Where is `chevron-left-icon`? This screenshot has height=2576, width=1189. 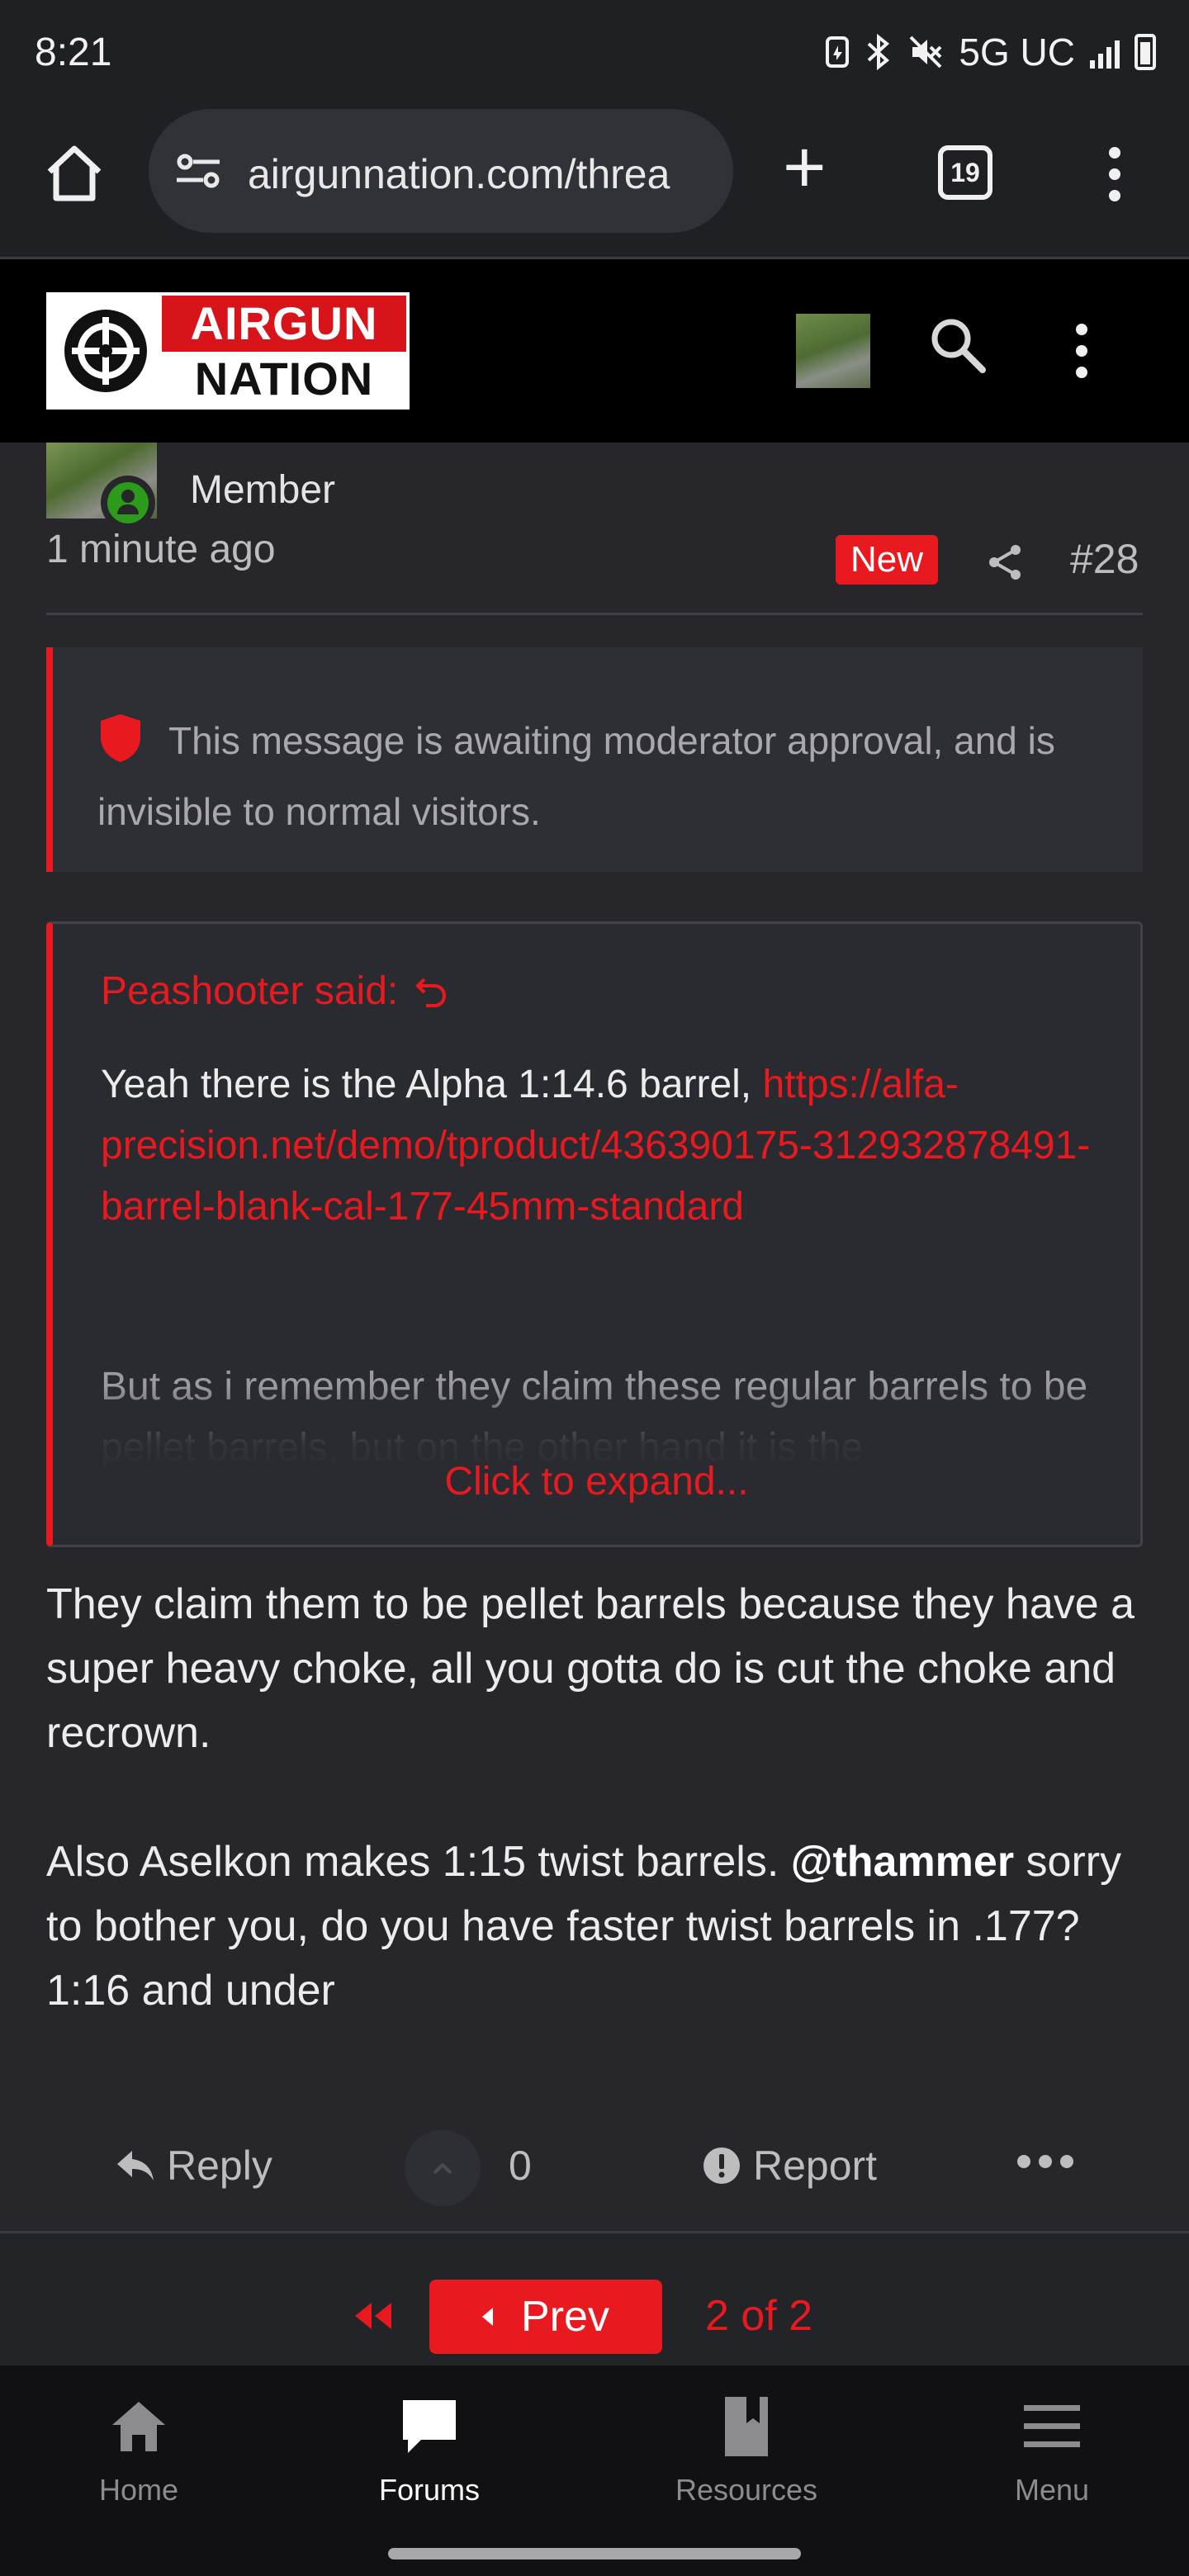
chevron-left-icon is located at coordinates (488, 2317).